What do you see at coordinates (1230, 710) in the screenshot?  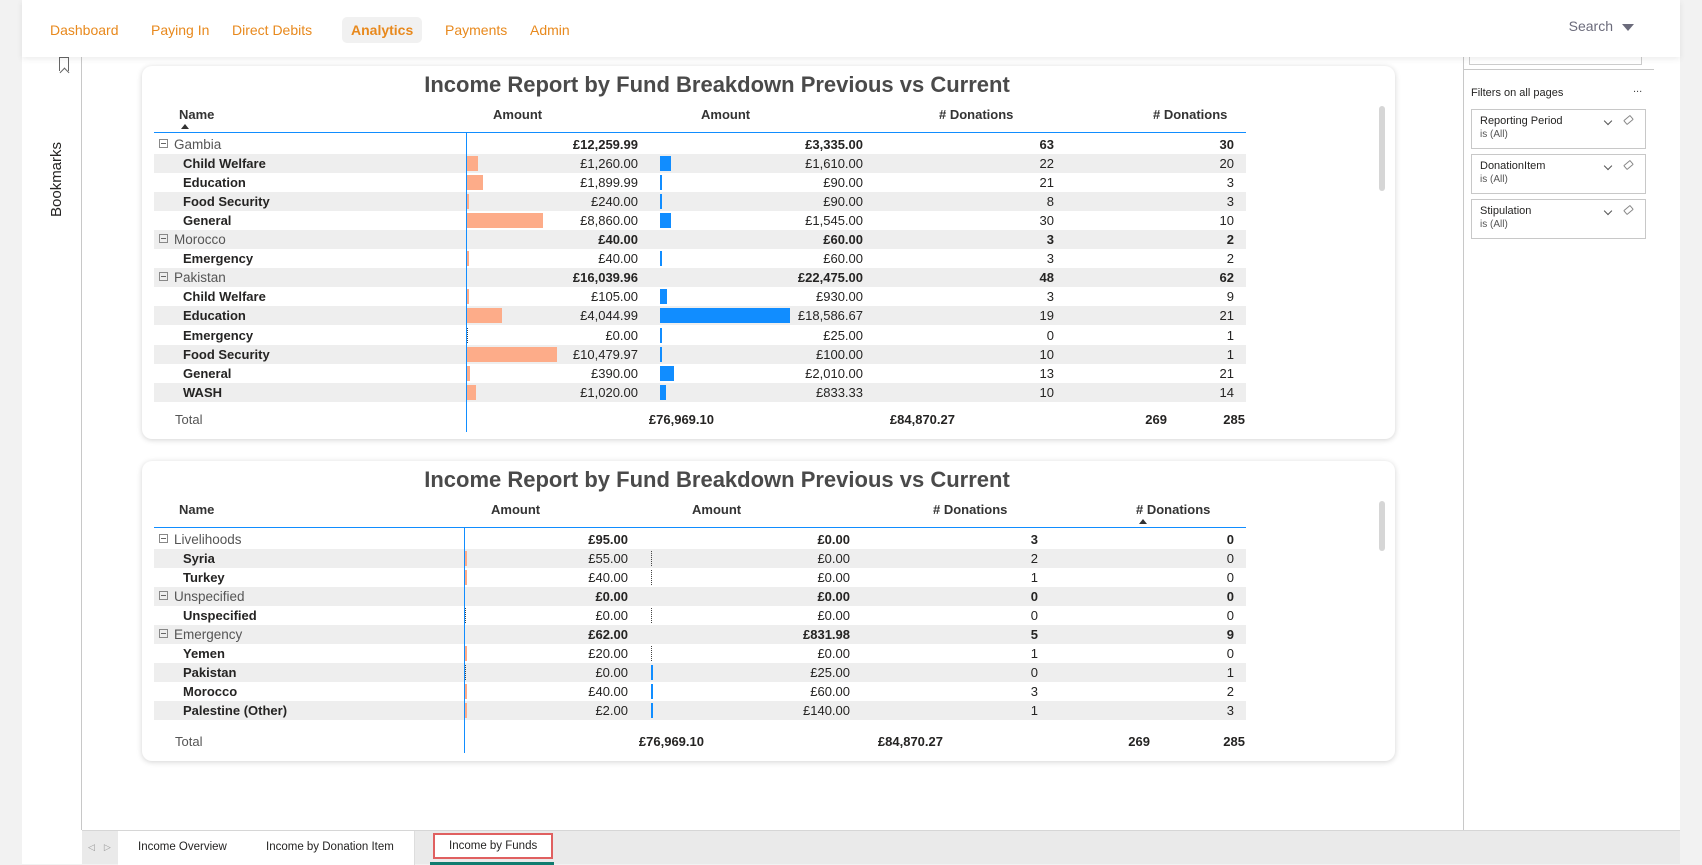 I see `donations-current: 3` at bounding box center [1230, 710].